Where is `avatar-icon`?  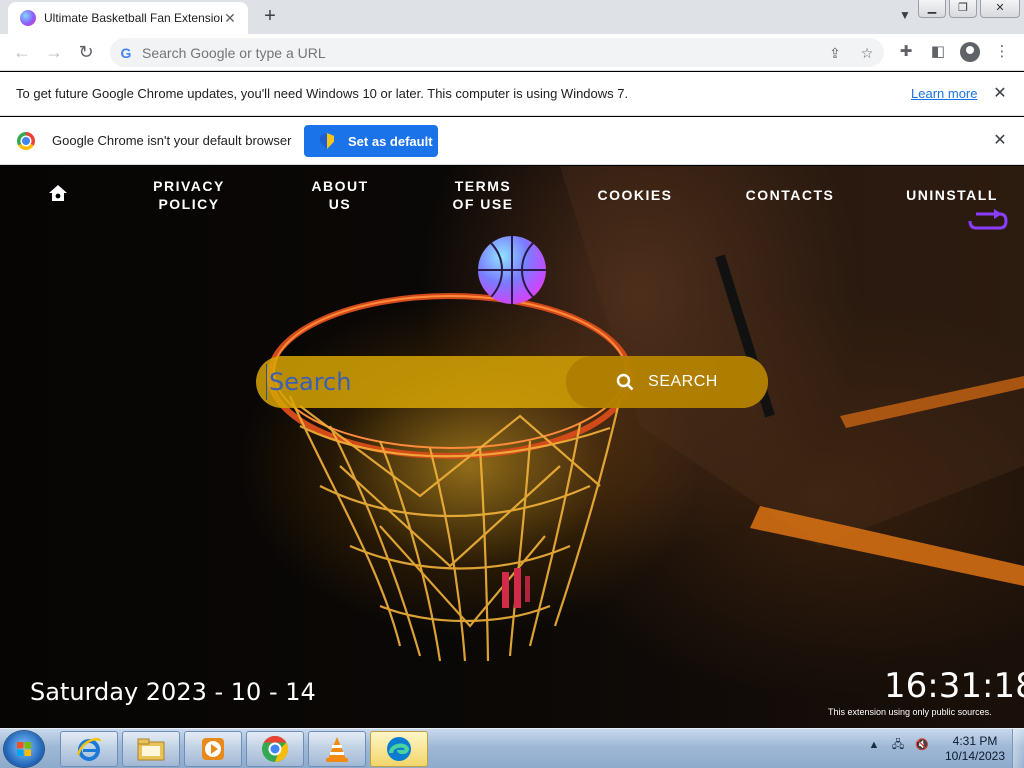 avatar-icon is located at coordinates (970, 52).